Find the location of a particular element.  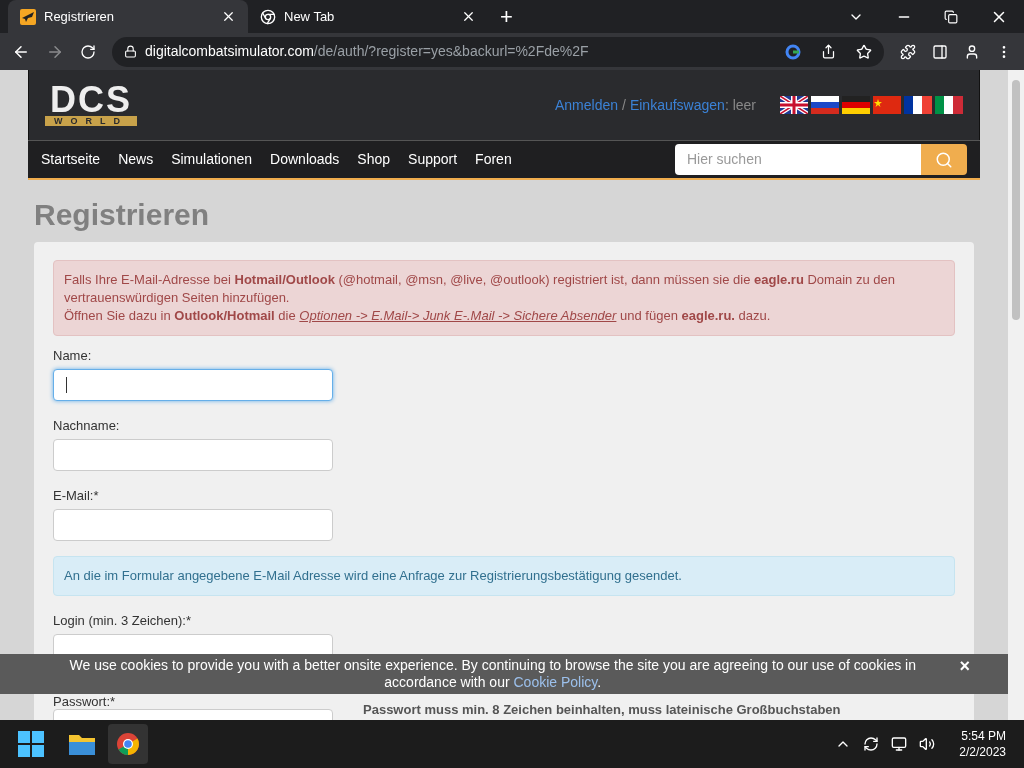

browser-tab: New Tab is located at coordinates (368, 16).